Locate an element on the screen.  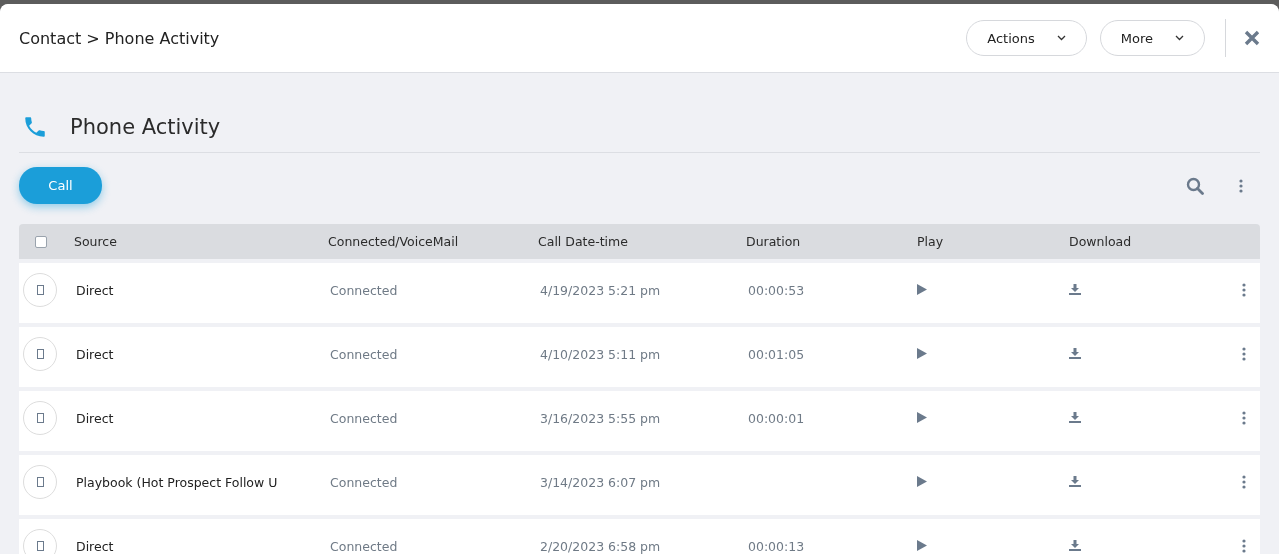
datetime-cell-text: 3/16/2023 5:55 pm is located at coordinates (600, 418).